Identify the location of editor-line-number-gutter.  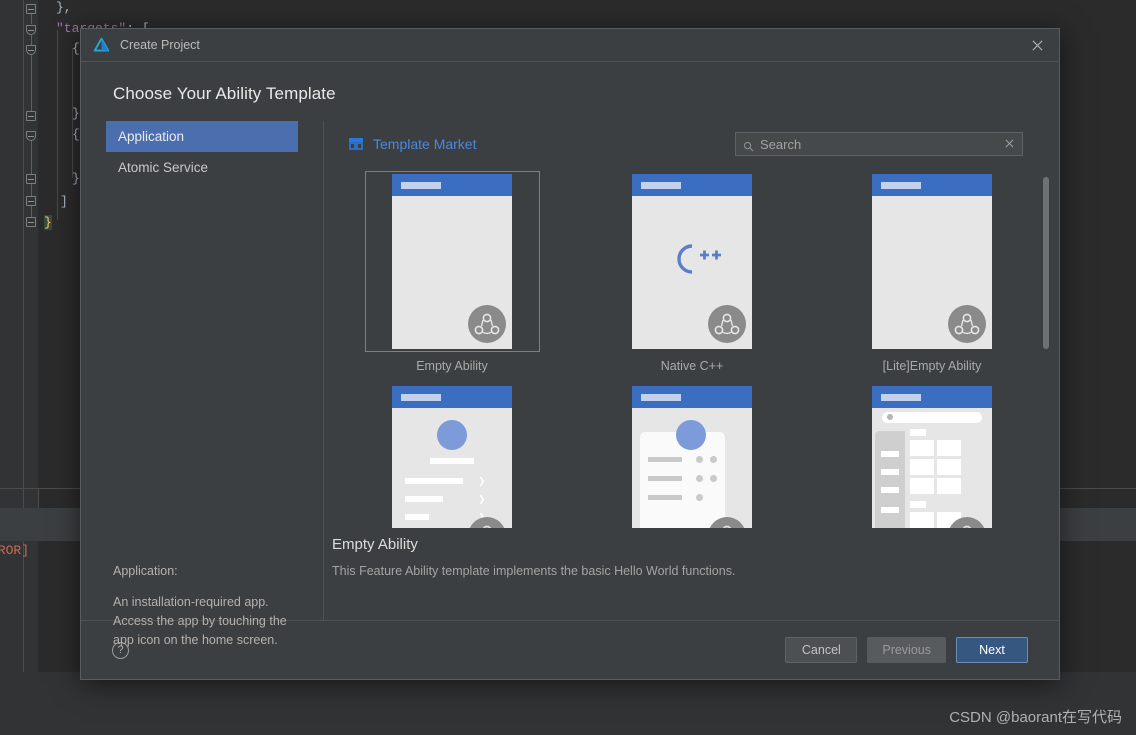
(12, 367).